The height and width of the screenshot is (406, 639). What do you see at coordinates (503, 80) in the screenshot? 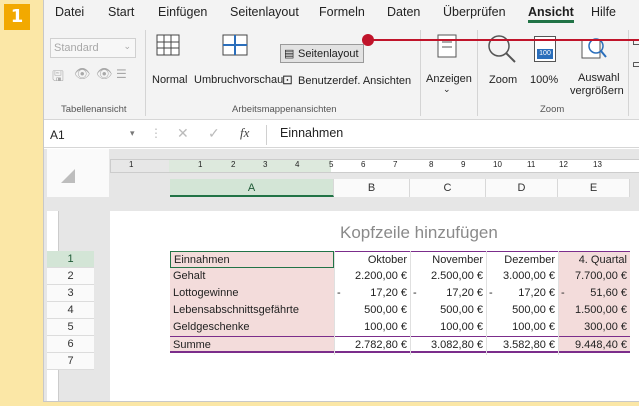
I see `zoom-label: Zoom` at bounding box center [503, 80].